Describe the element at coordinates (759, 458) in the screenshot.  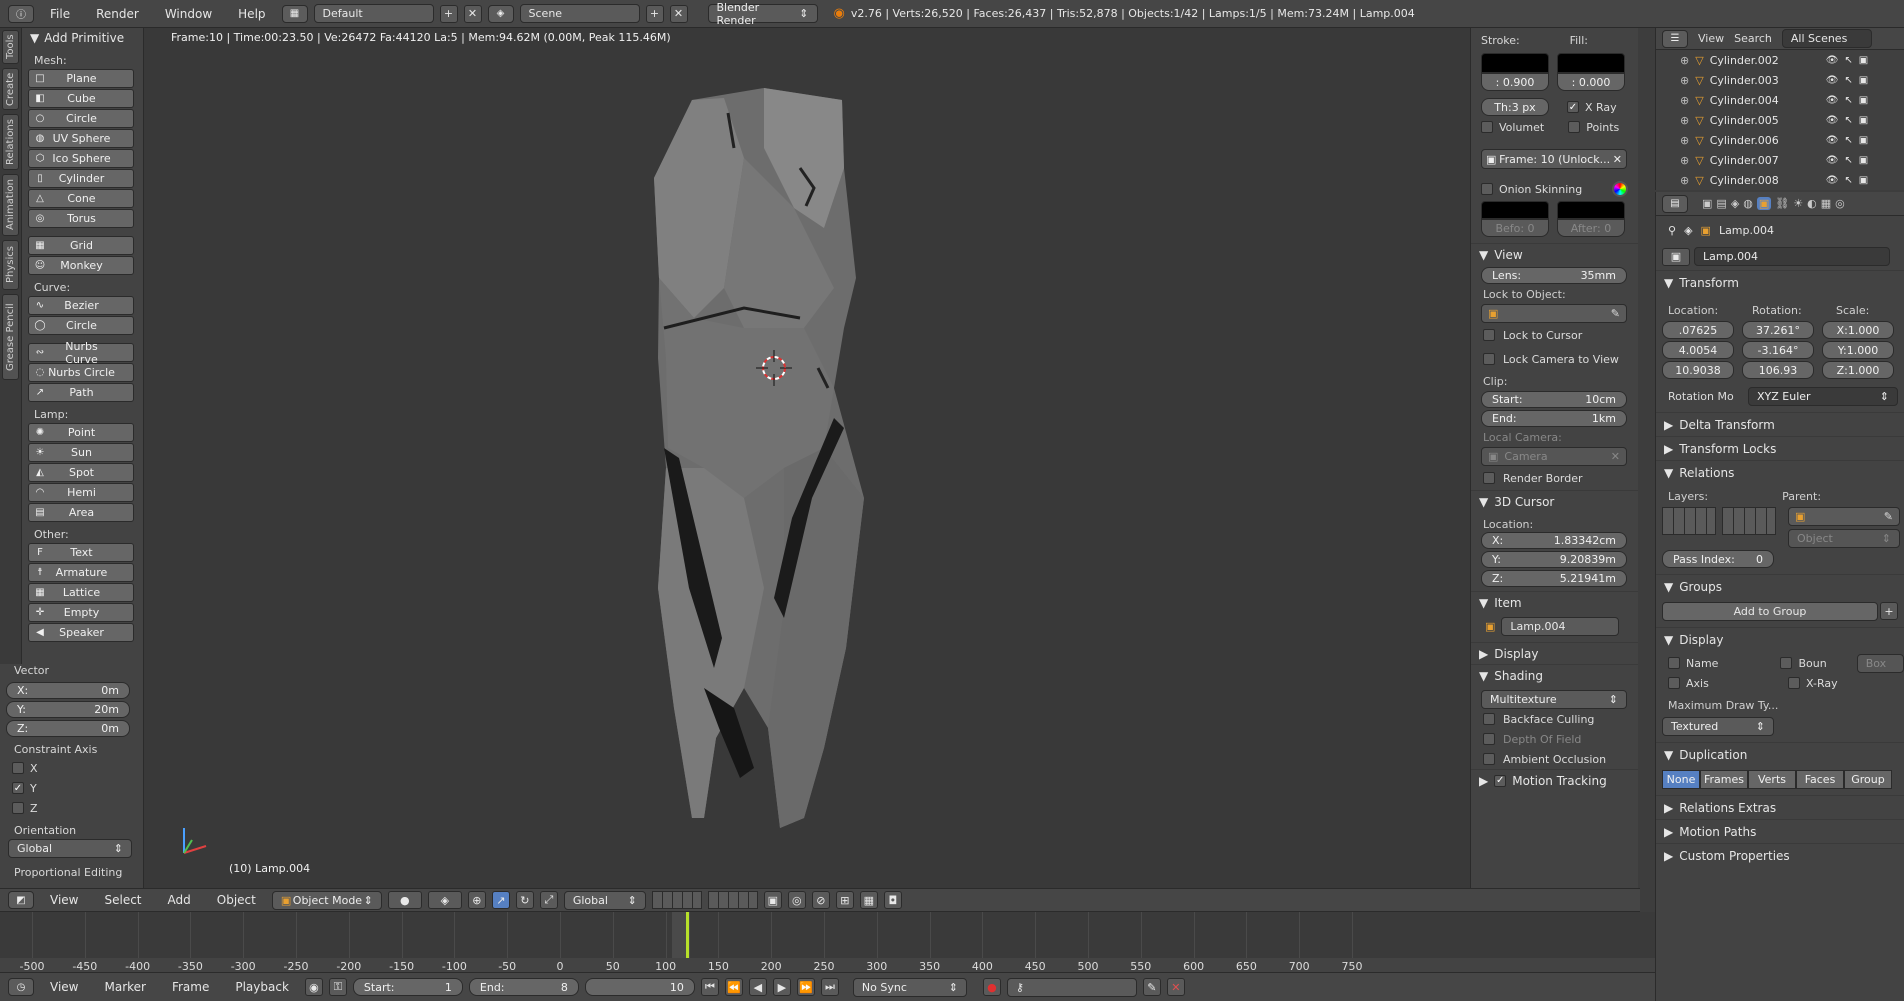
I see `armor-model` at that location.